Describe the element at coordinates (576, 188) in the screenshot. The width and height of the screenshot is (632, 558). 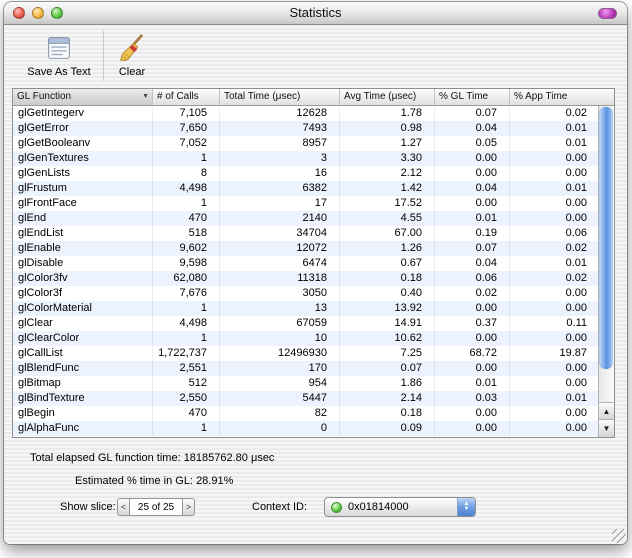
I see `cell-app-time-pct: 0.01` at that location.